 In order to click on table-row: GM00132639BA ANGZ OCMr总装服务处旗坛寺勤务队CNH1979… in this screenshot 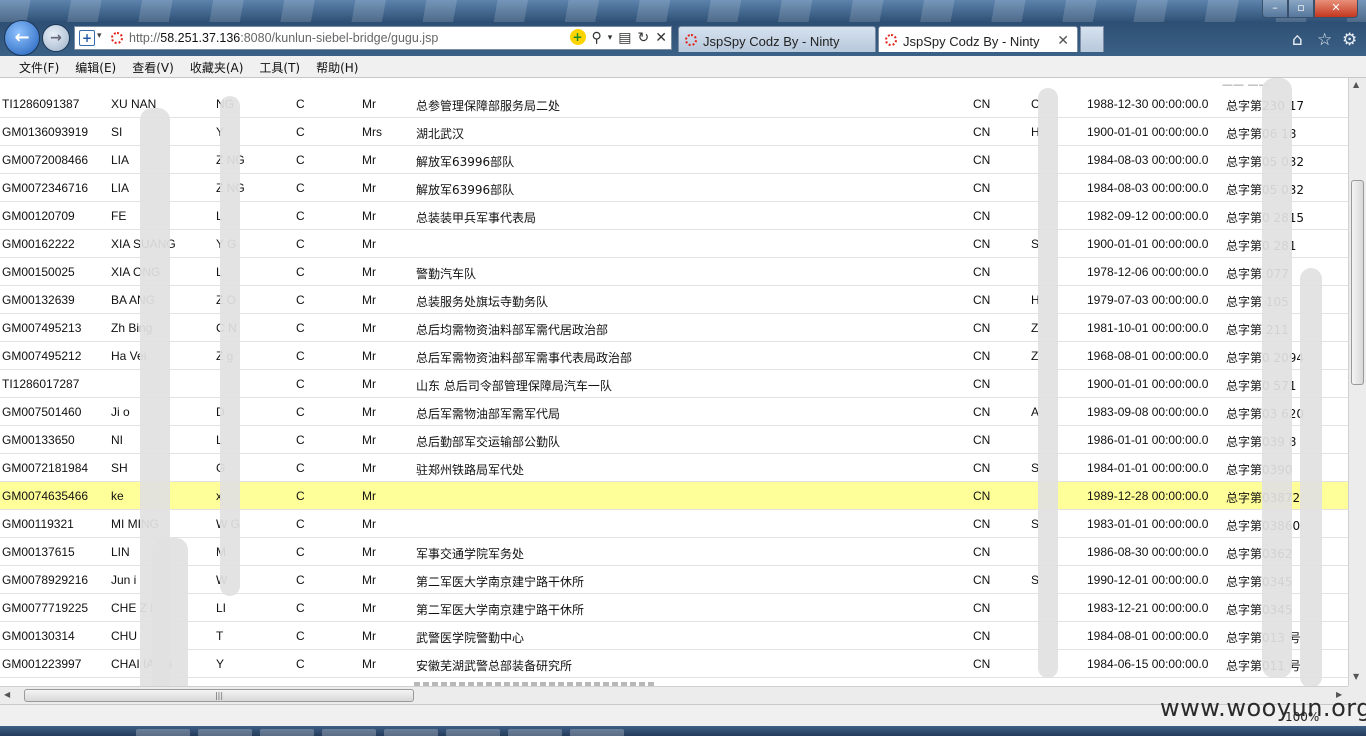, I will do `click(674, 300)`.